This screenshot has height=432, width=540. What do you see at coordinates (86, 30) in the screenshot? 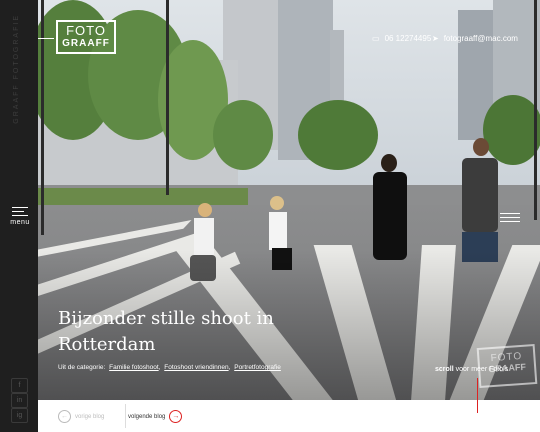
I see `logo-text-foto: FOTO` at bounding box center [86, 30].